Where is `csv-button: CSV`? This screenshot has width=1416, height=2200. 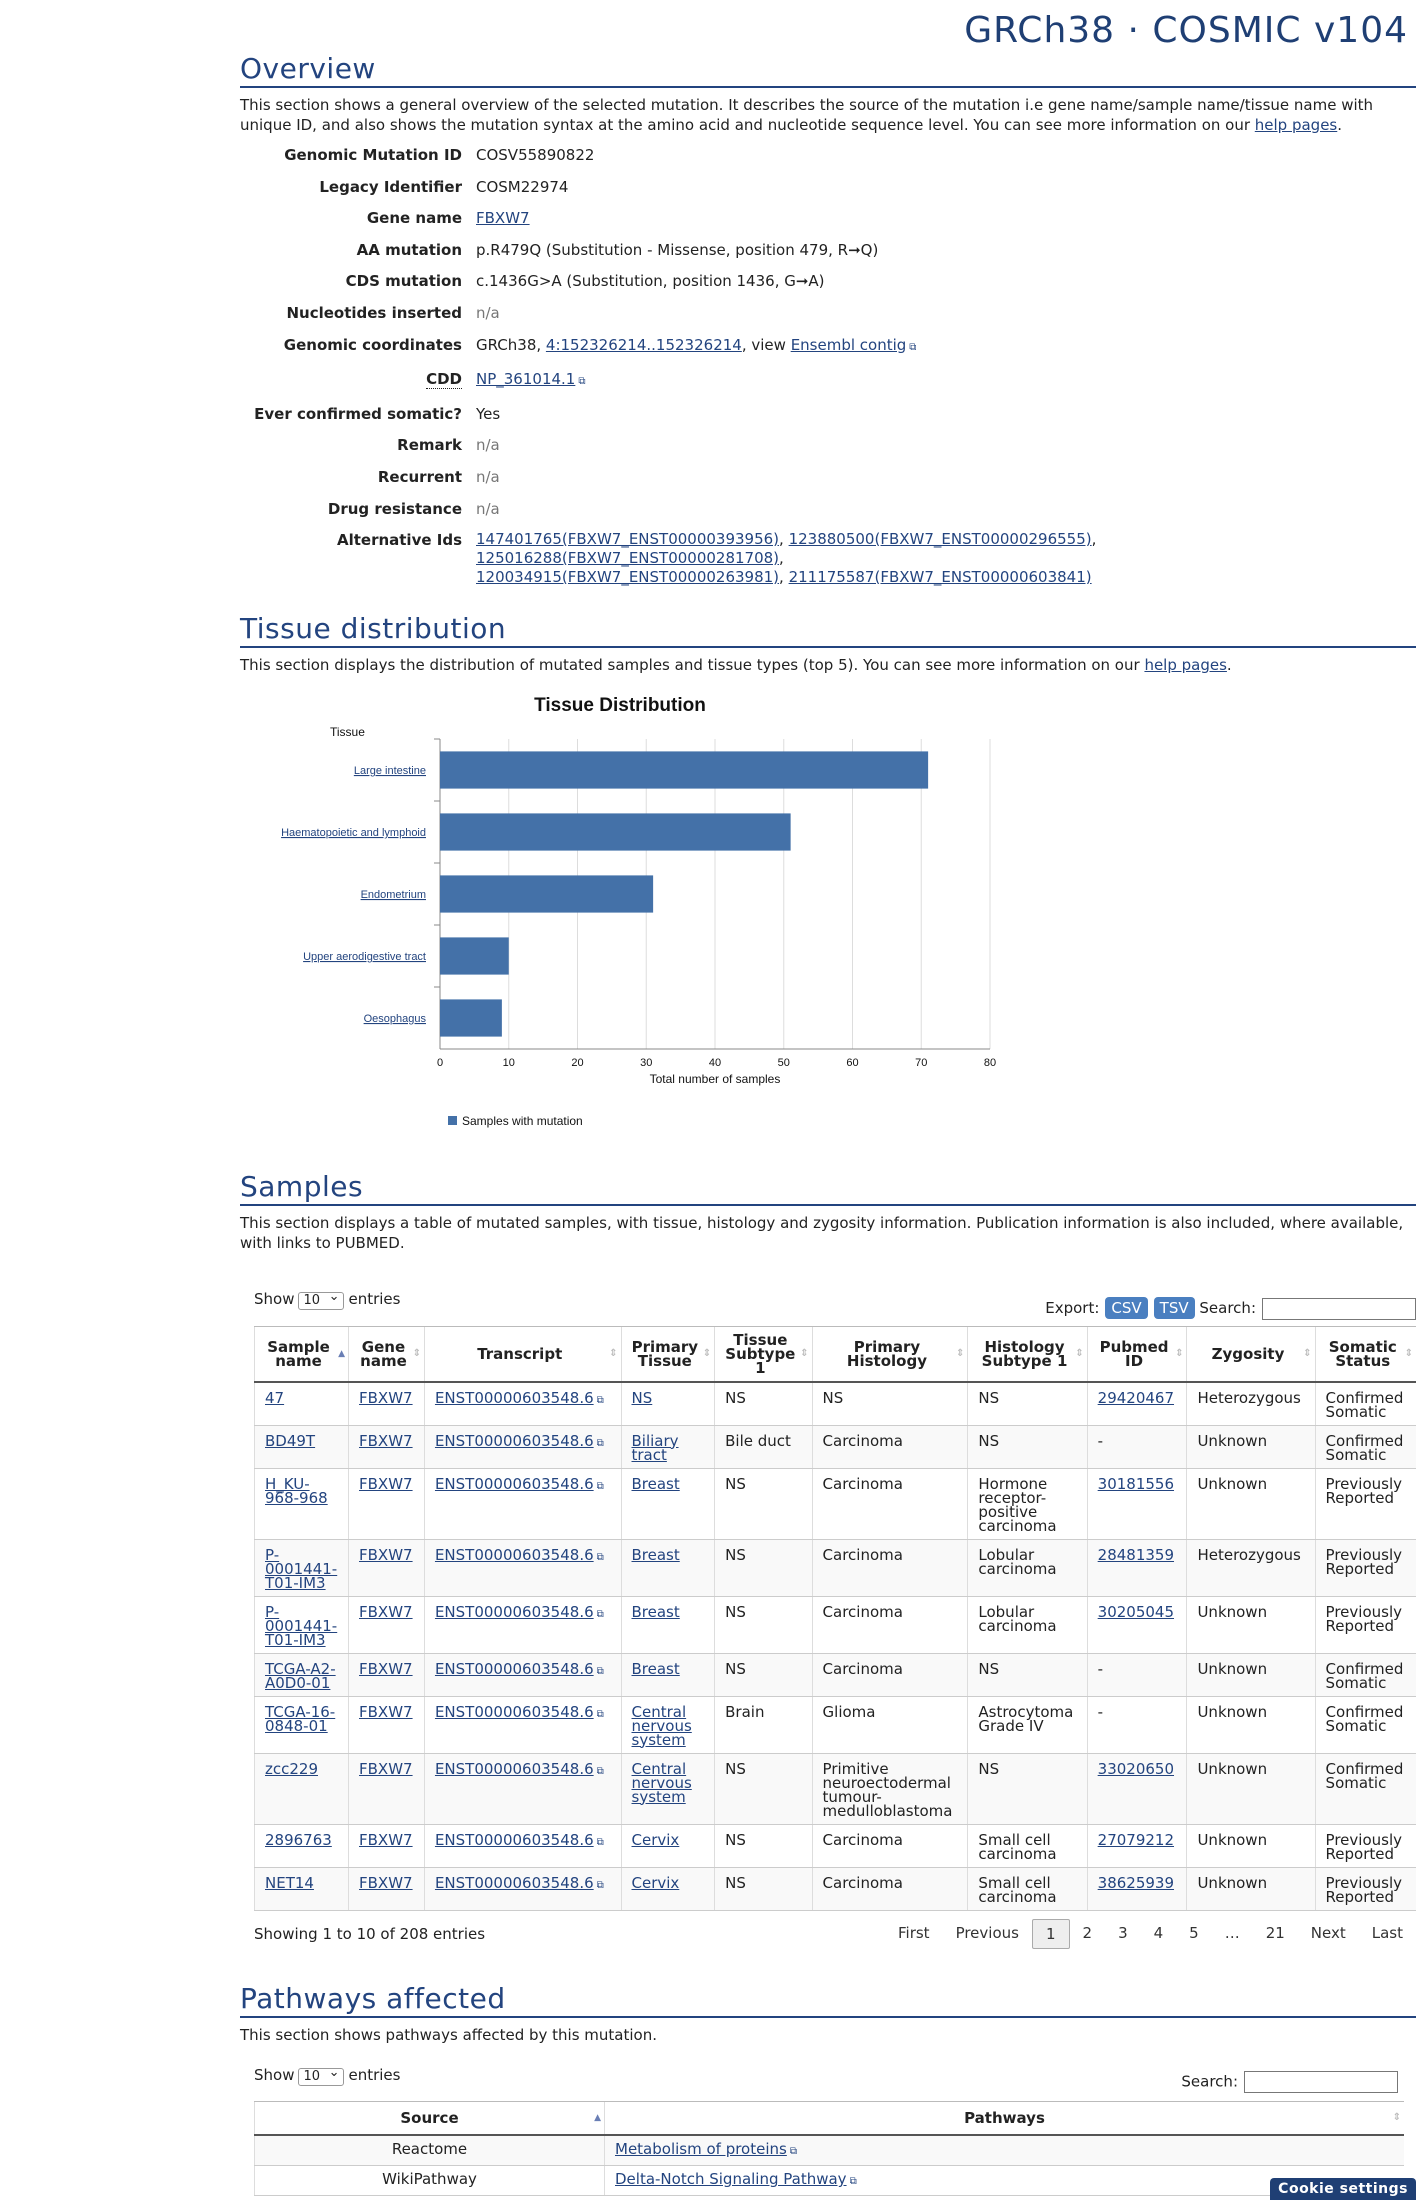
csv-button: CSV is located at coordinates (1126, 1308).